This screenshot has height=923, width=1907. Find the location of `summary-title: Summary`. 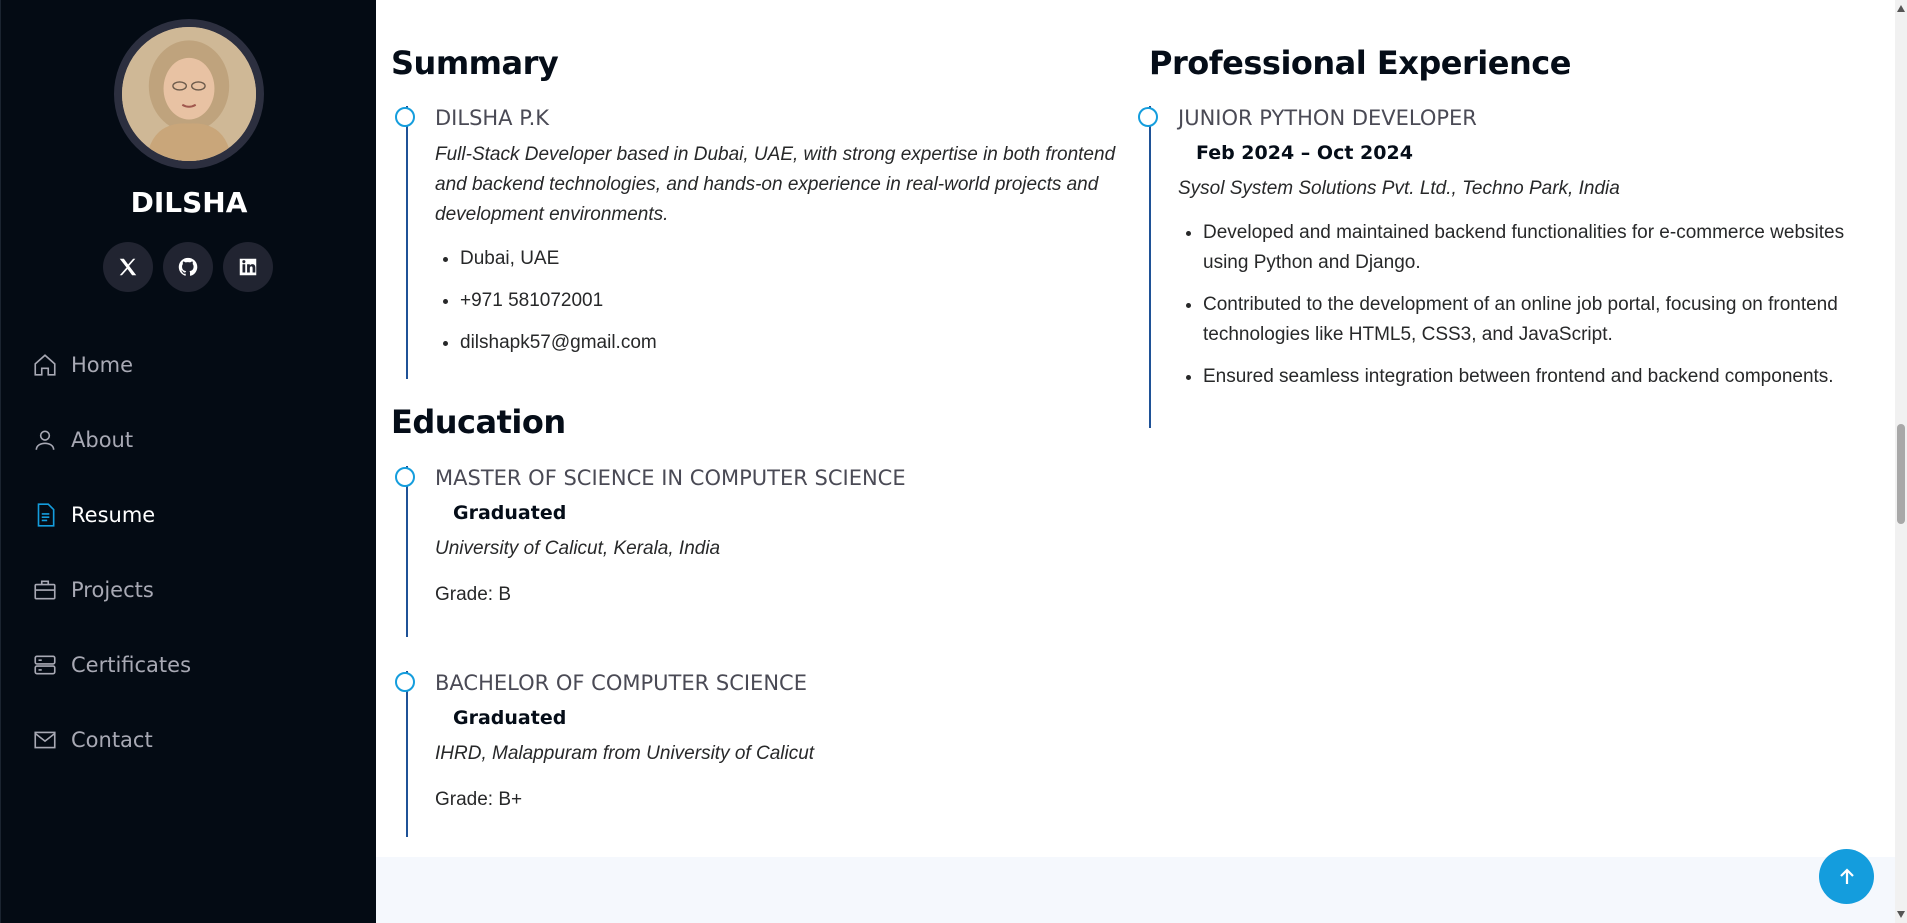

summary-title: Summary is located at coordinates (475, 63).